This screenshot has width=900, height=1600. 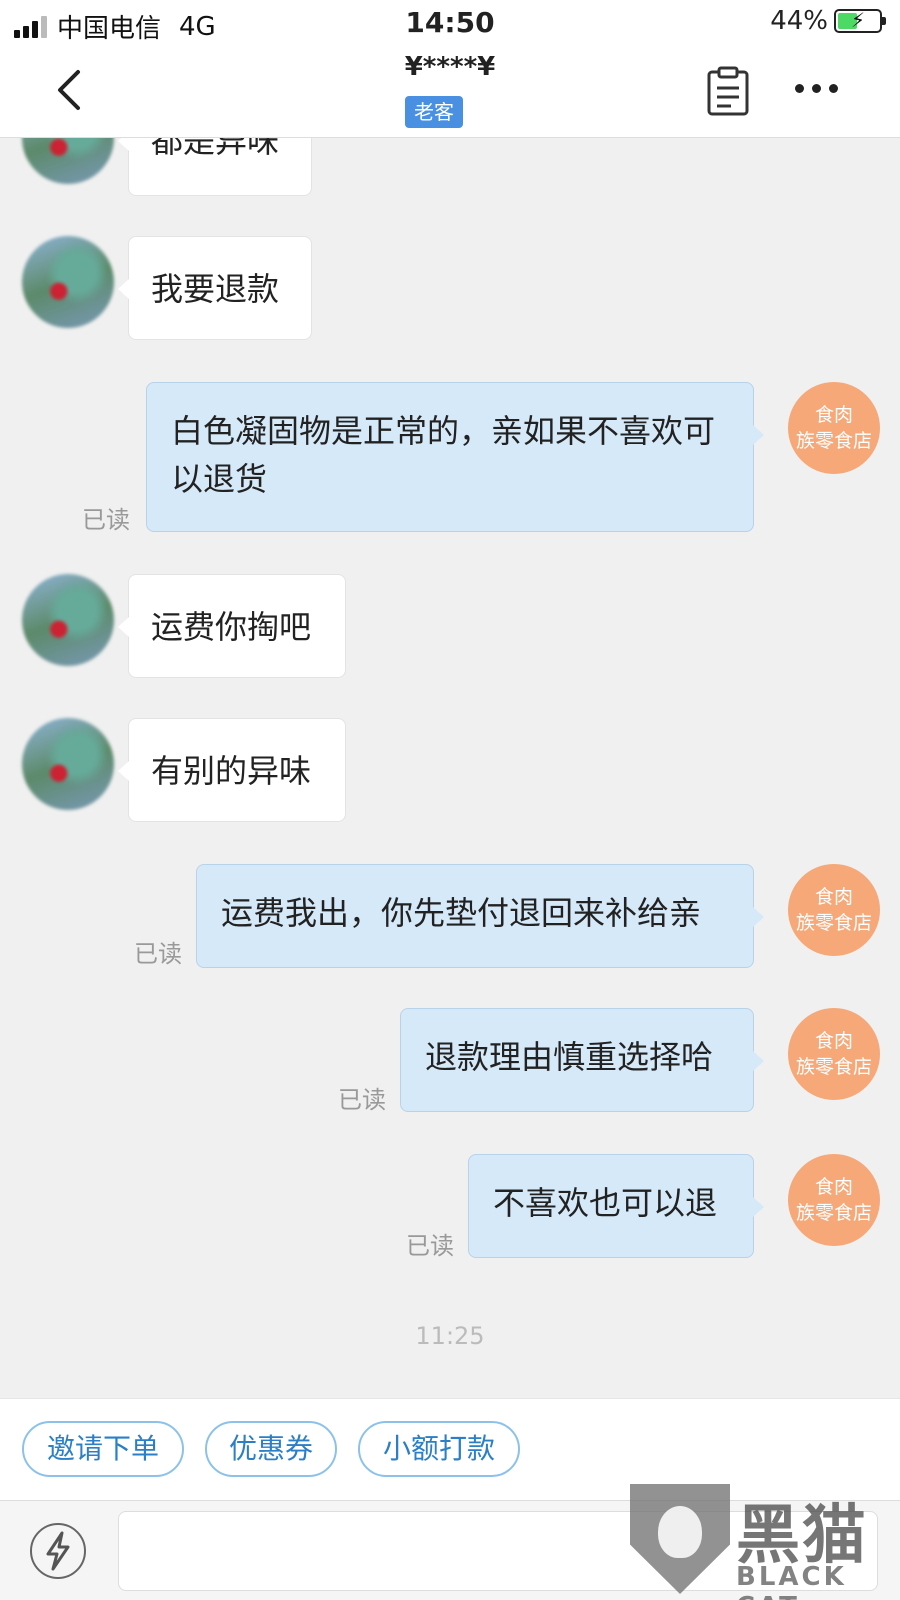 I want to click on input-bar, so click(x=450, y=1550).